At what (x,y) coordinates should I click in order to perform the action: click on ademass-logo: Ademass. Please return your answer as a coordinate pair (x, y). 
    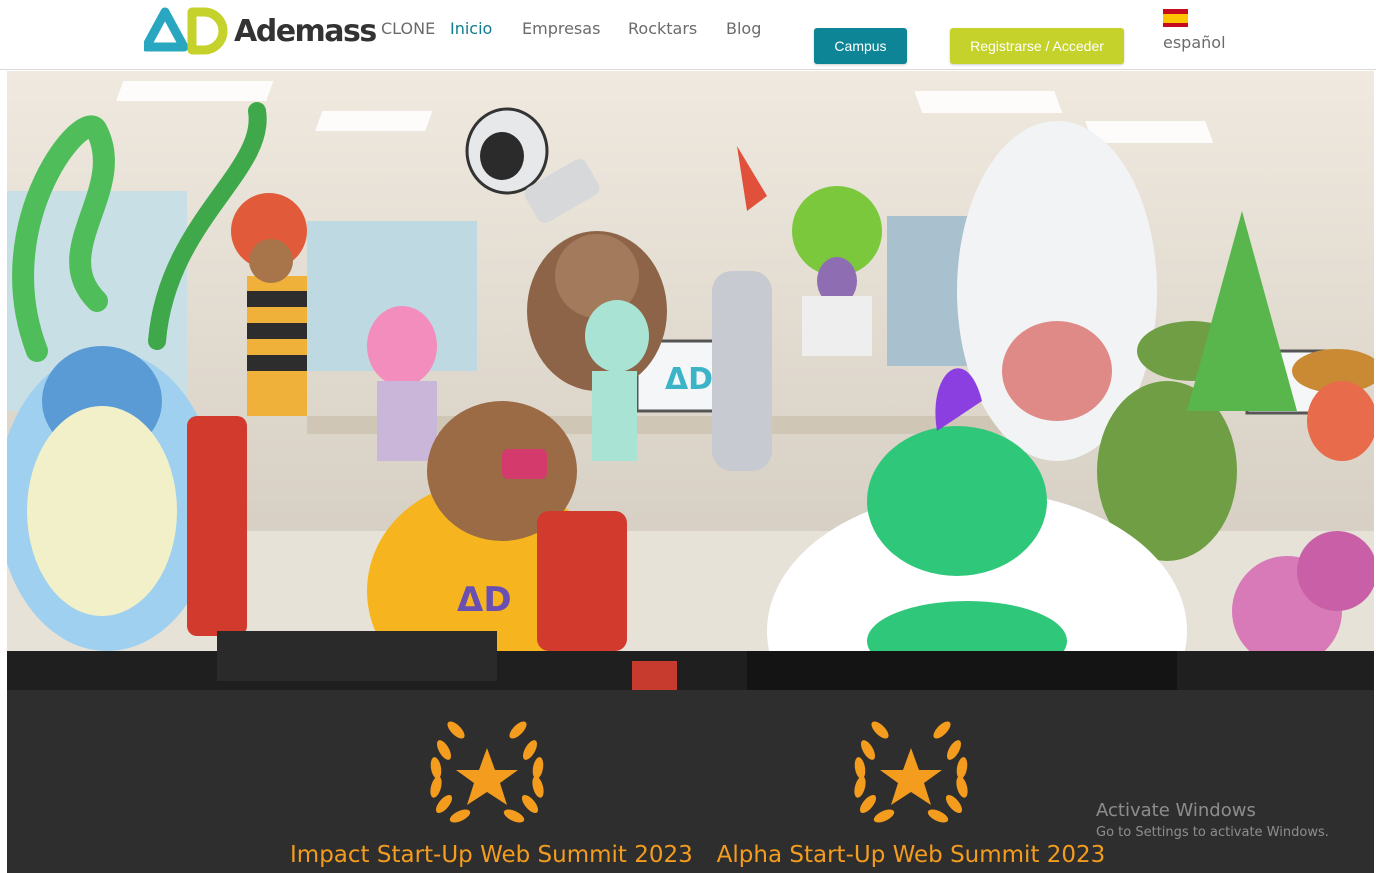
    Looking at the image, I should click on (260, 31).